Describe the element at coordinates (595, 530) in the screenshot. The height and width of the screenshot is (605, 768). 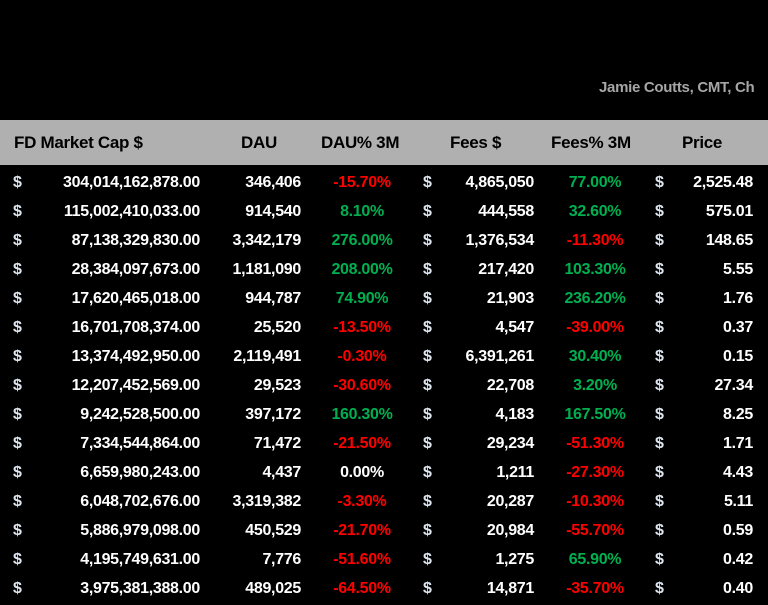
I see `cell-fees-pct-3m: -55.70%` at that location.